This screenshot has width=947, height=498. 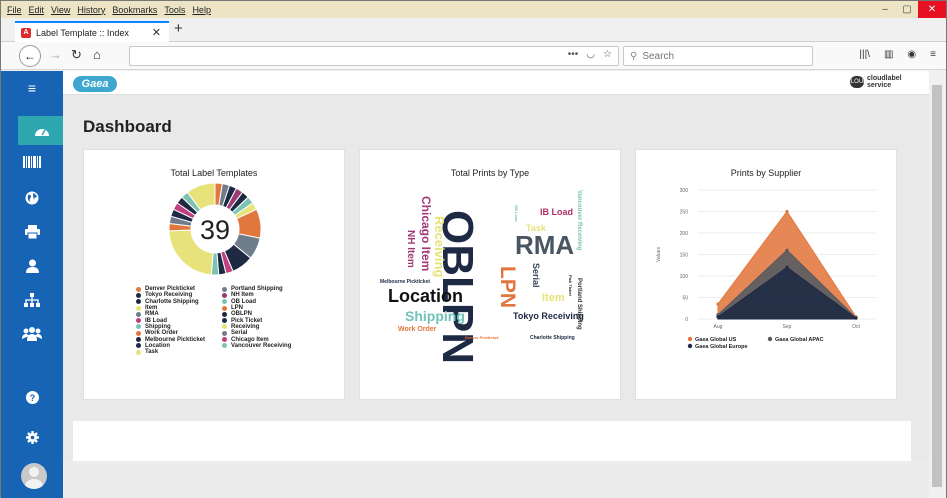 I want to click on account-icon: ◉, so click(x=911, y=54).